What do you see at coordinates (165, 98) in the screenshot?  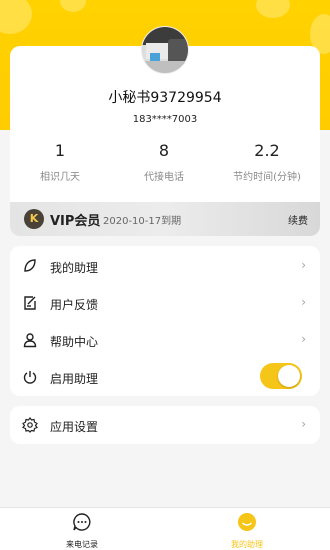 I see `user-name: 小秘书93729954` at bounding box center [165, 98].